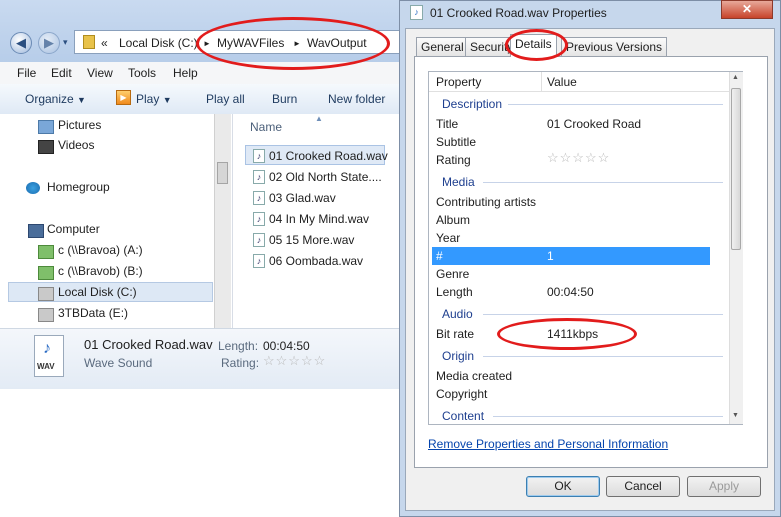  I want to click on details-rating-label: Rating:, so click(240, 363).